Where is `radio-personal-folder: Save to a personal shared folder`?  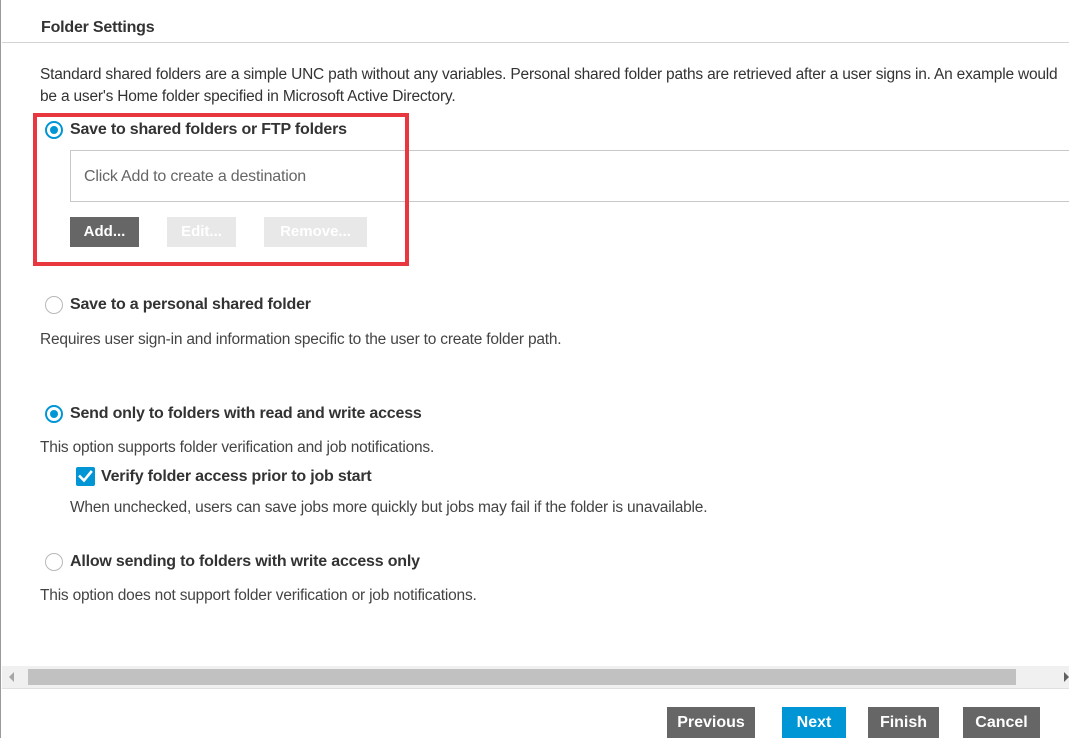
radio-personal-folder: Save to a personal shared folder is located at coordinates (178, 305).